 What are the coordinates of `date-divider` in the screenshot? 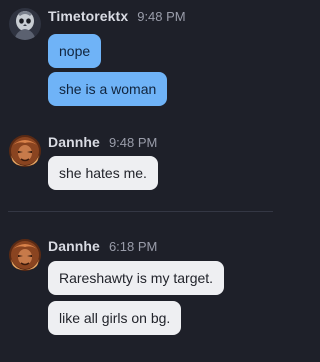 It's located at (140, 211).